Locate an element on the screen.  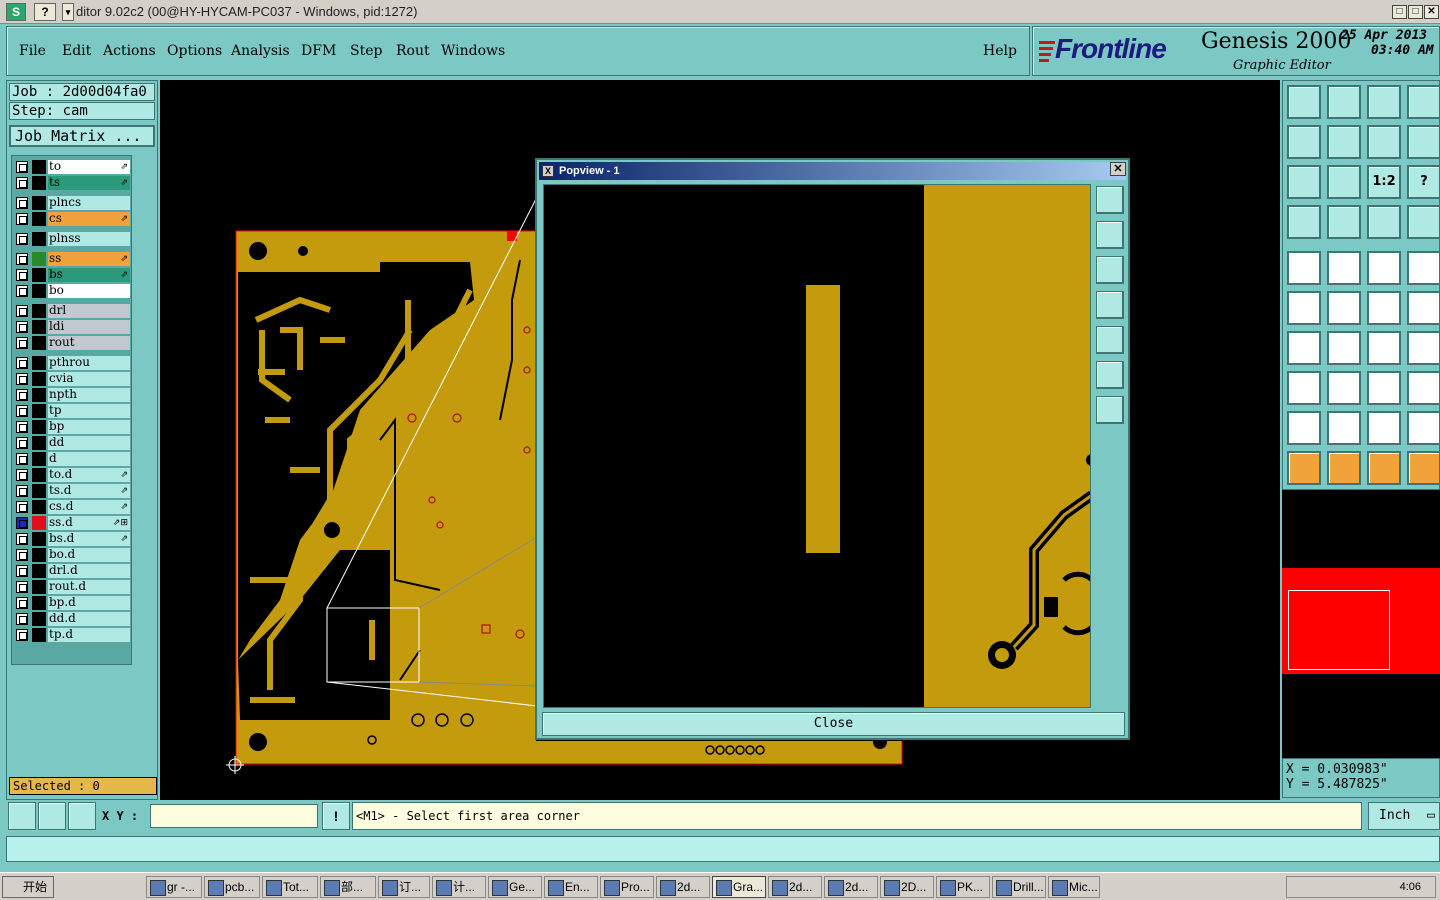
layer-row-rout-d: rout.d is located at coordinates (72, 587).